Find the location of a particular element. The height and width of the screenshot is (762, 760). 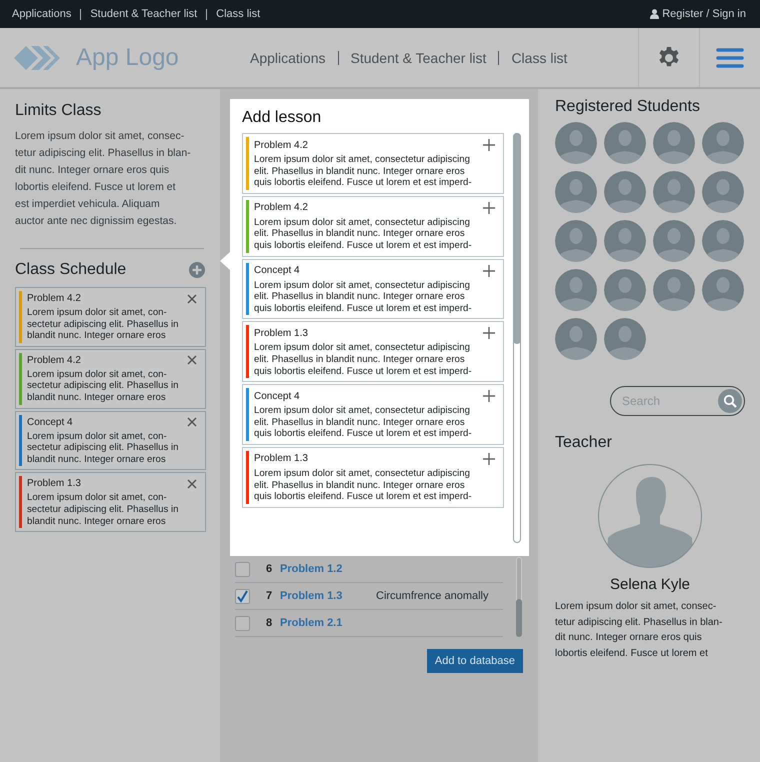

popup-title: Add lesson is located at coordinates (282, 118).